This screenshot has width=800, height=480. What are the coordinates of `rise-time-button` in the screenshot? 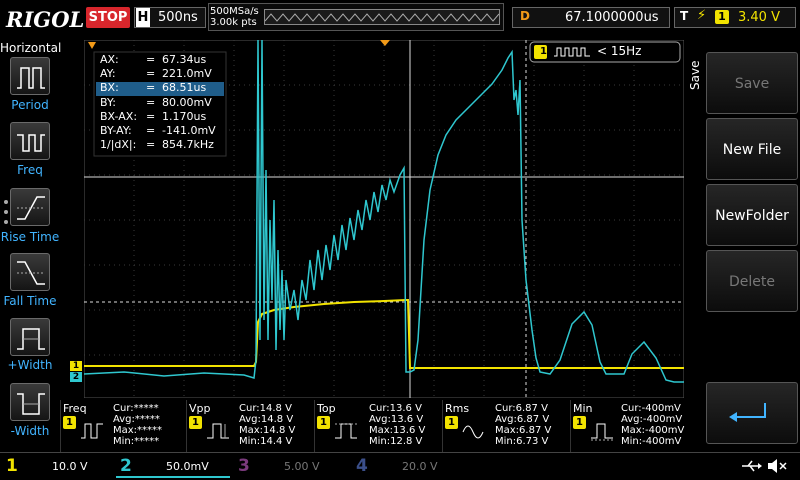 It's located at (30, 207).